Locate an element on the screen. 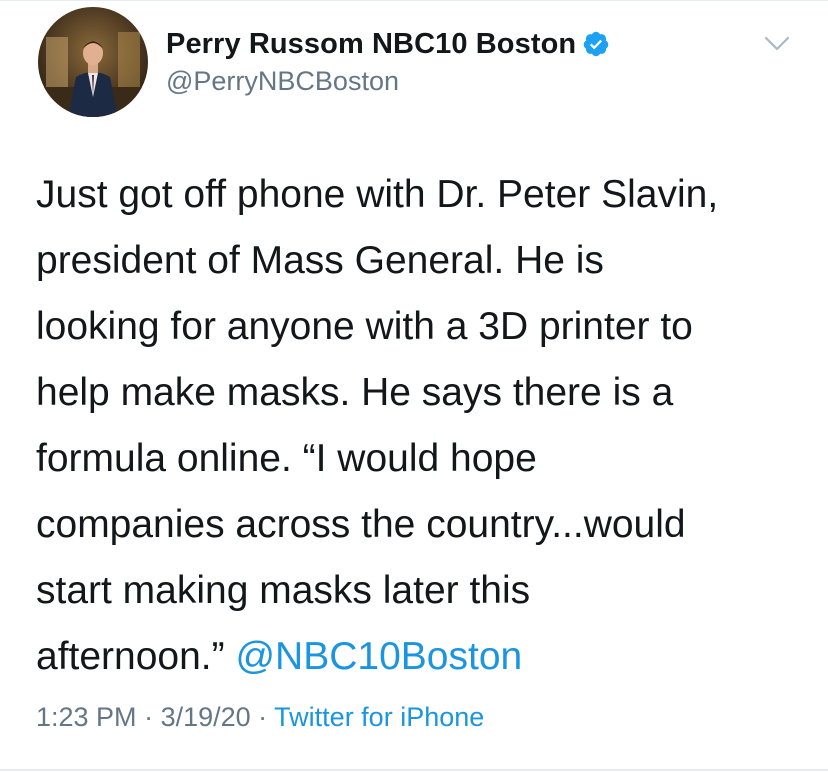  tweet-line: president of Mass General. He is is located at coordinates (320, 260).